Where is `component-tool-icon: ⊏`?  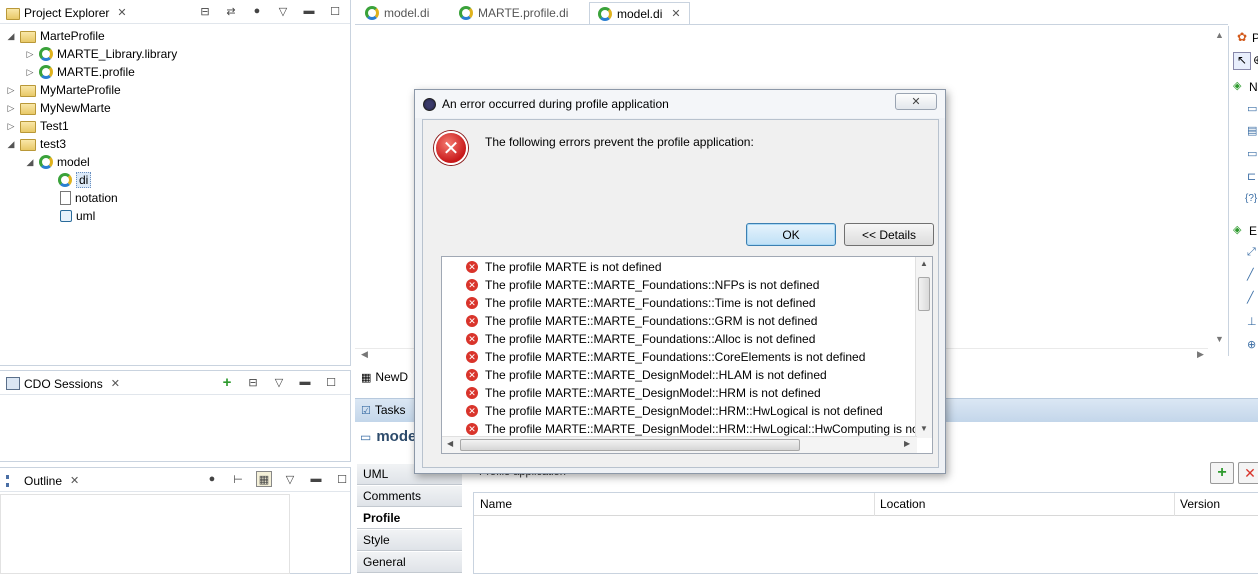
component-tool-icon: ⊏ is located at coordinates (1251, 176).